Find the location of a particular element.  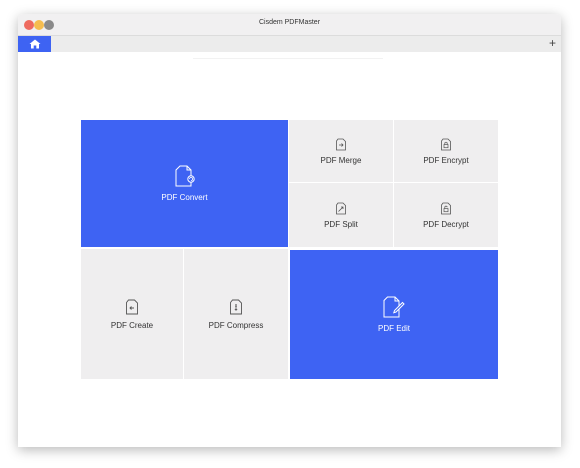

pdf-compress-label: PDF Compress is located at coordinates (236, 325).